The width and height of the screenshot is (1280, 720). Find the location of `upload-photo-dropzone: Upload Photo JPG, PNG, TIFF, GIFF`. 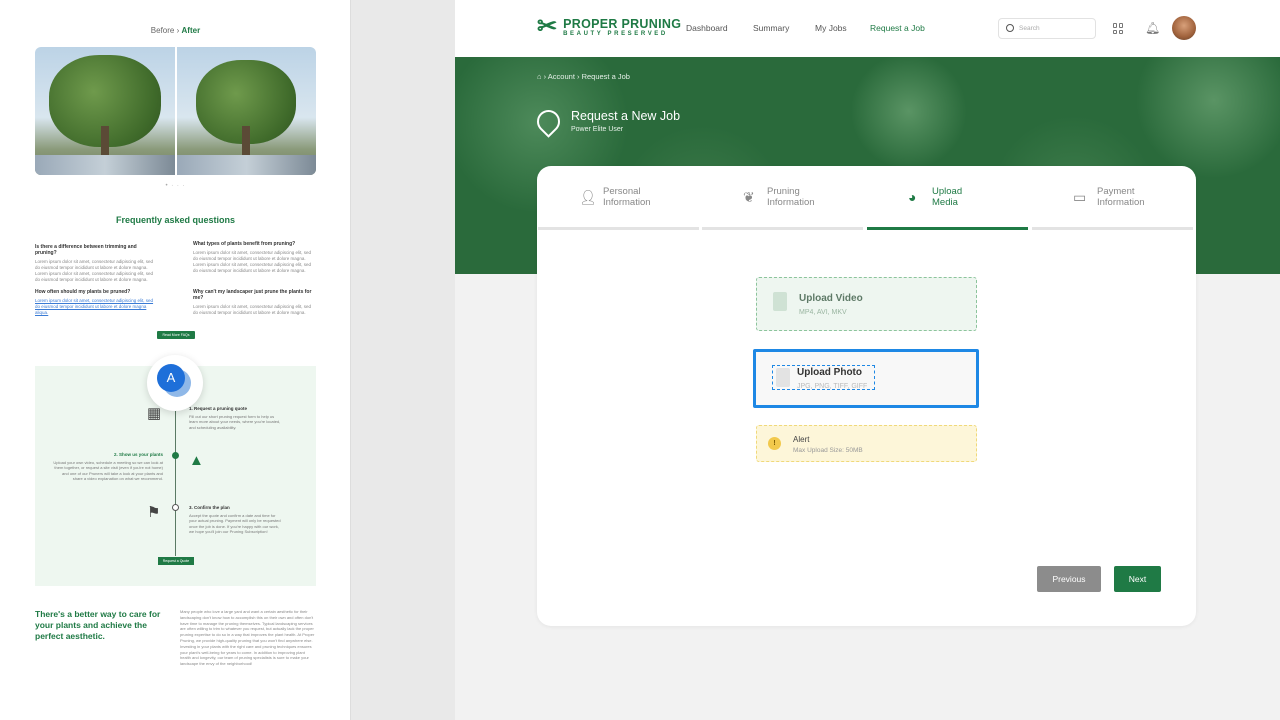

upload-photo-dropzone: Upload Photo JPG, PNG, TIFF, GIFF is located at coordinates (866, 378).